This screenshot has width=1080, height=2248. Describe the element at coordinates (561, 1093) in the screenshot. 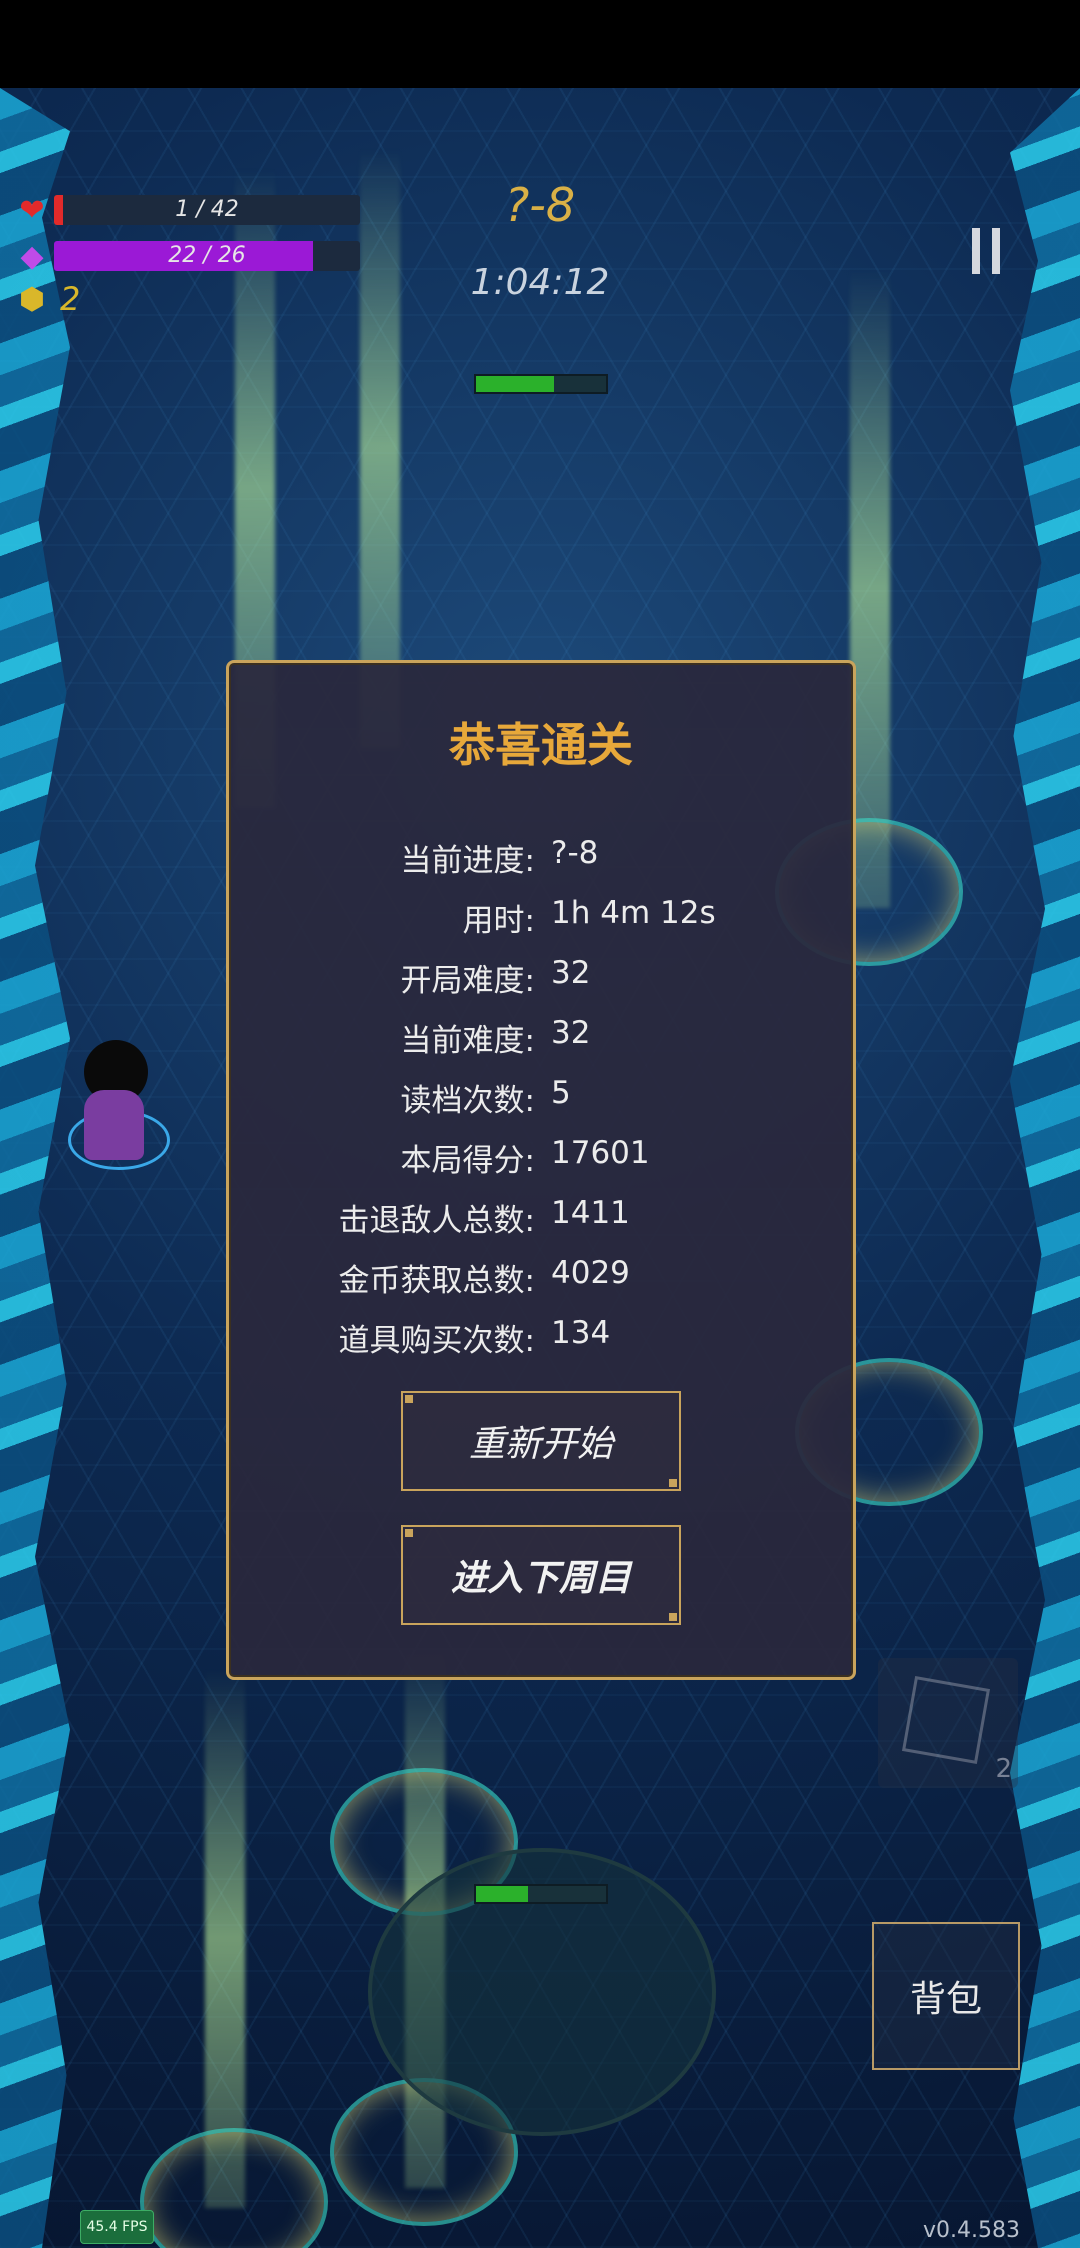

I see `stat-value: 5` at that location.